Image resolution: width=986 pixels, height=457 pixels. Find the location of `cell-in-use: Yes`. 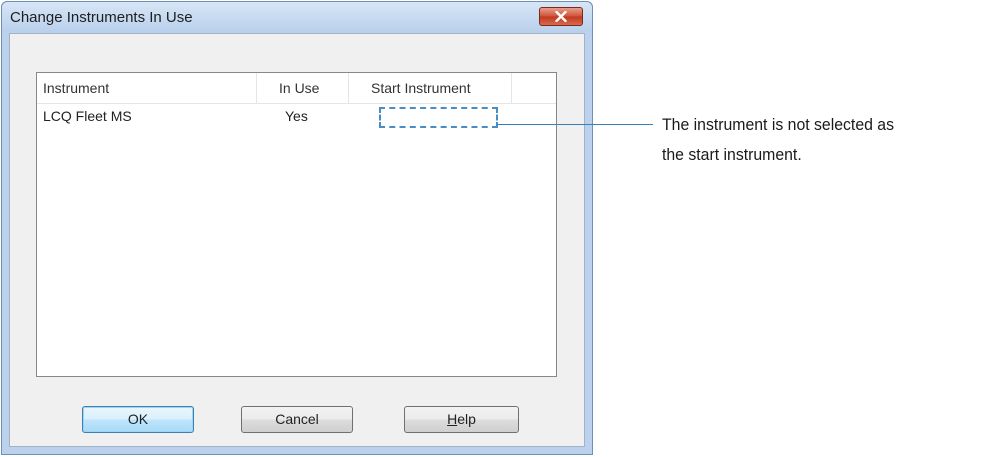

cell-in-use: Yes is located at coordinates (296, 116).